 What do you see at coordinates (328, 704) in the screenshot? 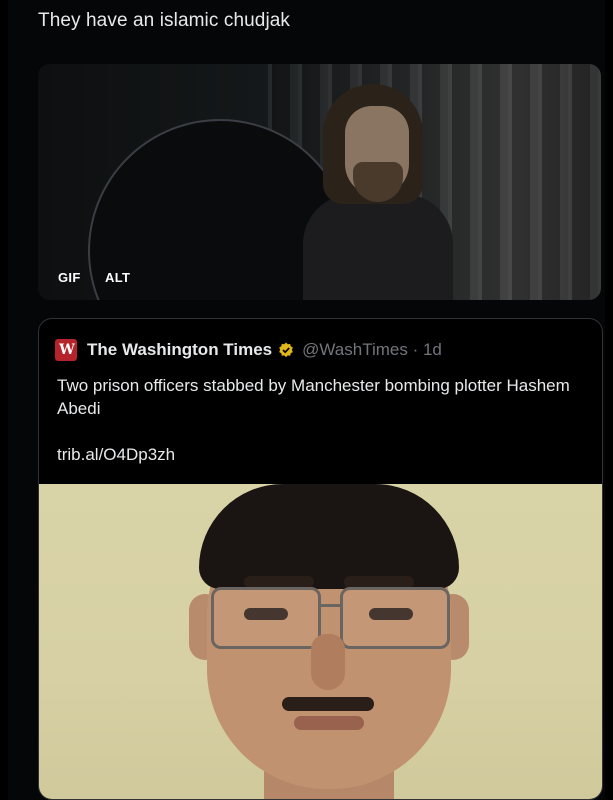
I see `photo-moustache` at bounding box center [328, 704].